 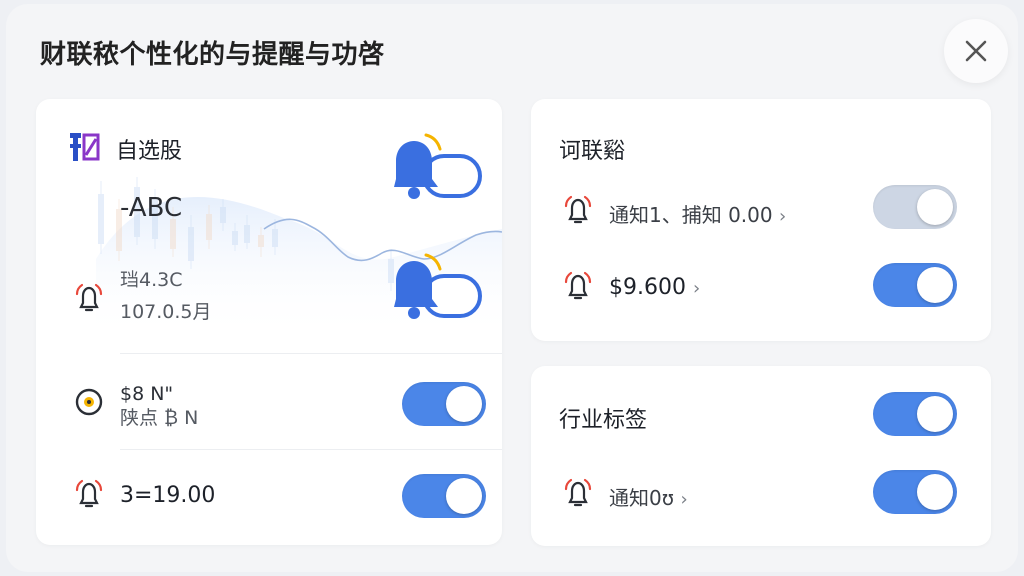 What do you see at coordinates (166, 312) in the screenshot?
I see `stock-change-line: 107.0.5月` at bounding box center [166, 312].